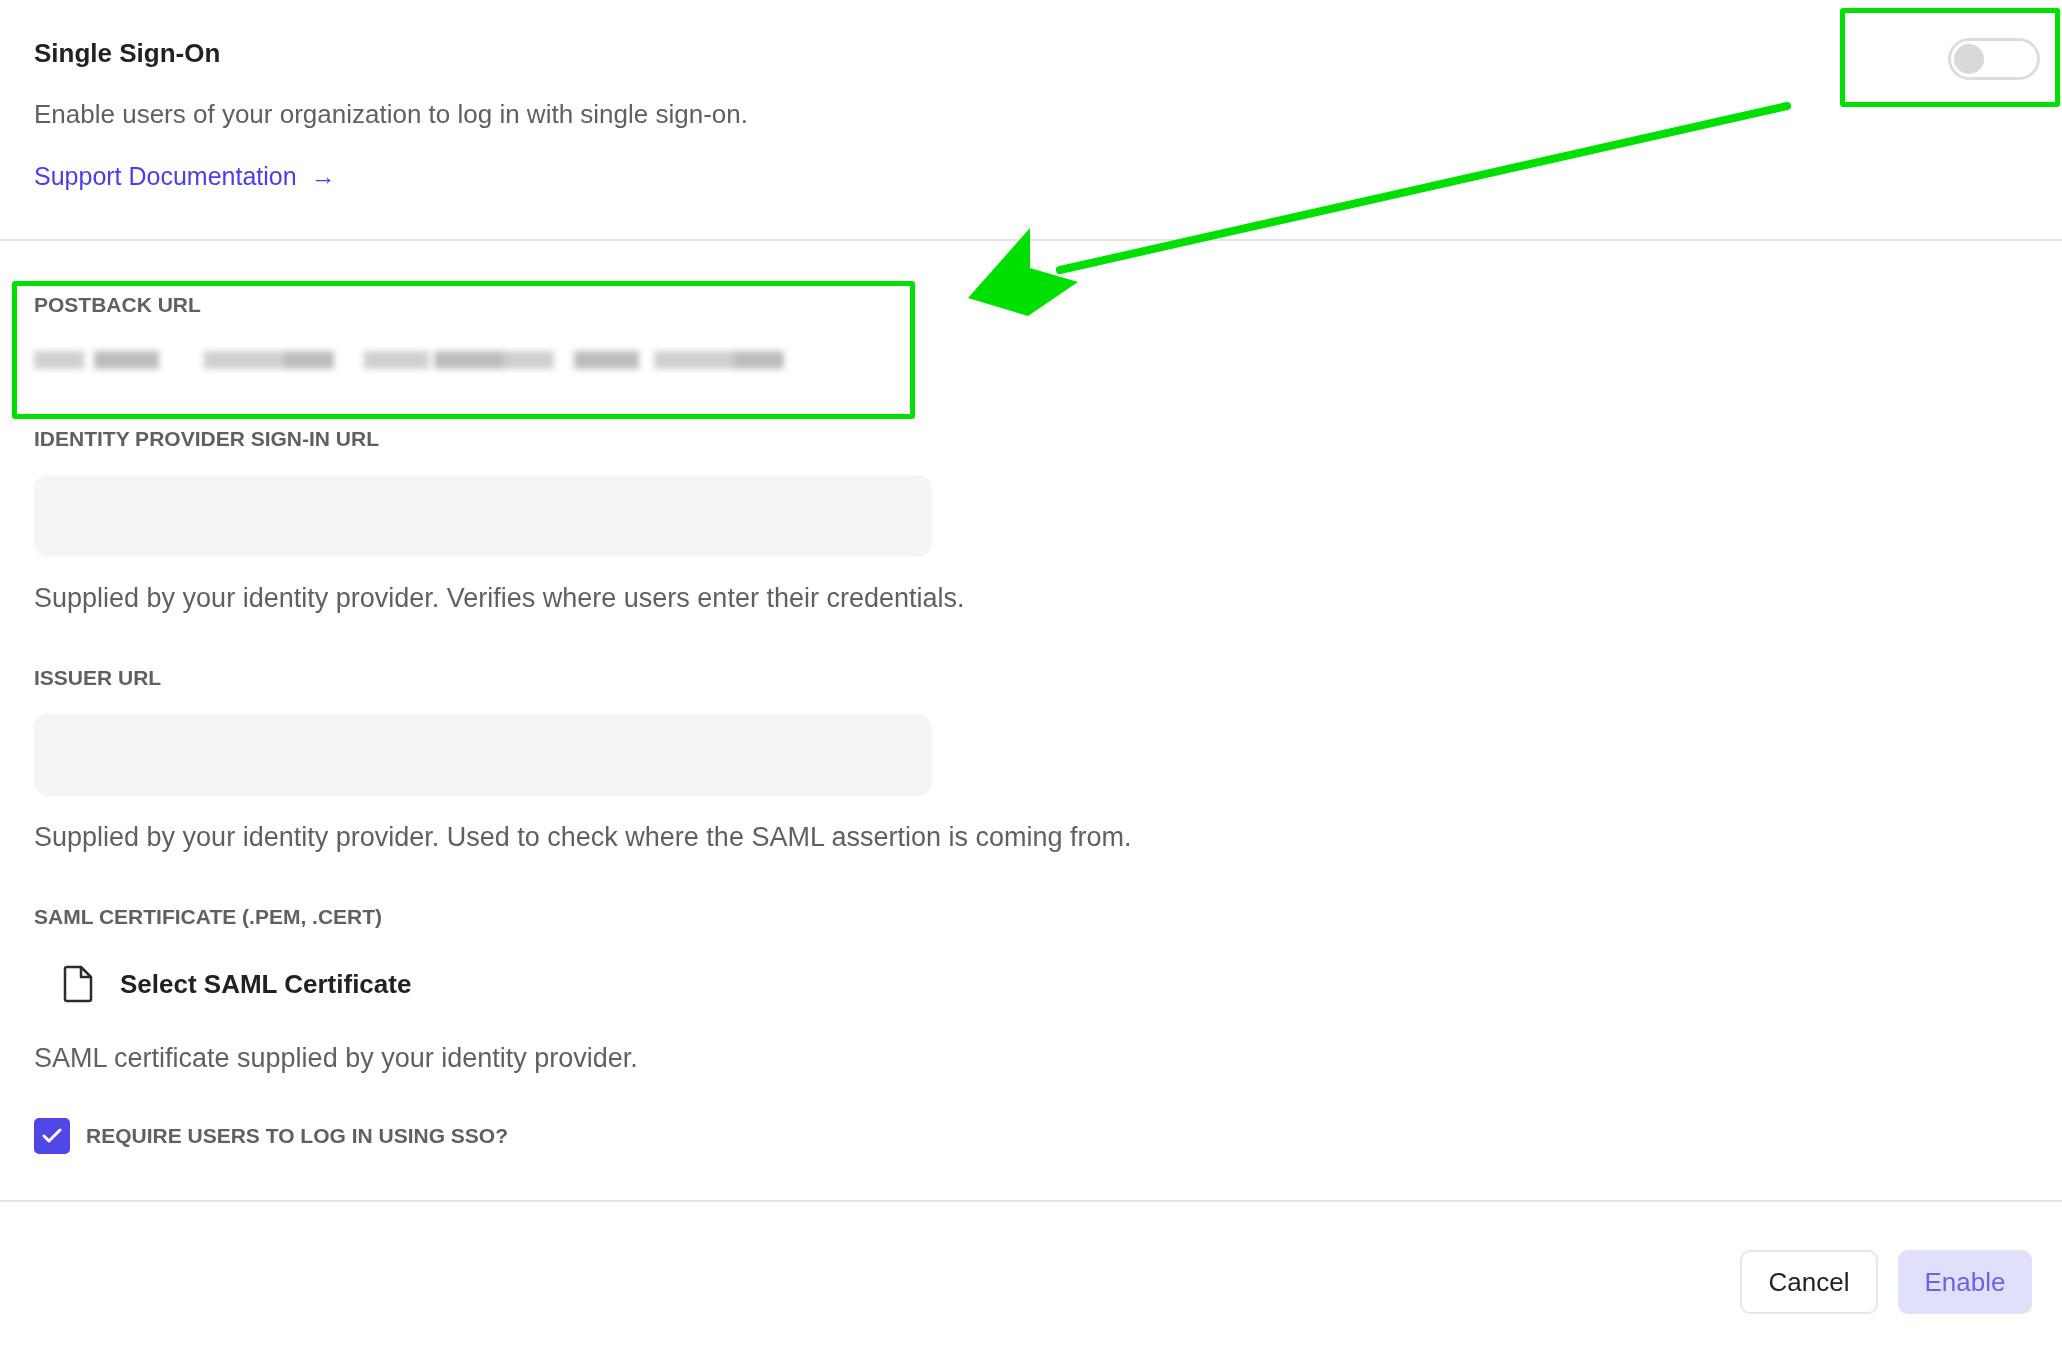 Image resolution: width=2062 pixels, height=1364 pixels. Describe the element at coordinates (209, 917) in the screenshot. I see `field-label: SAML CERTIFICATE (.PEM, .CERT)` at that location.